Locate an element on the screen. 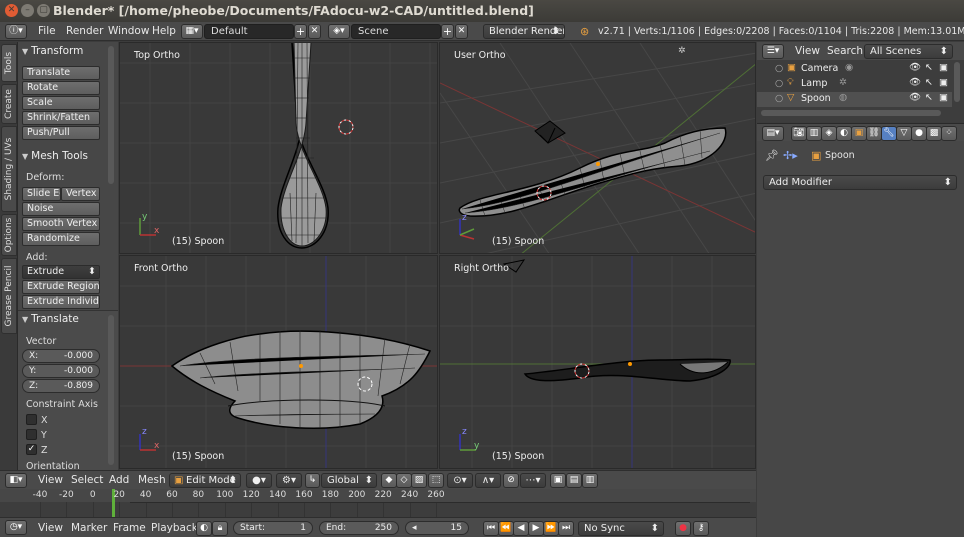  particles-tab-icon: ⁘ is located at coordinates (949, 133).